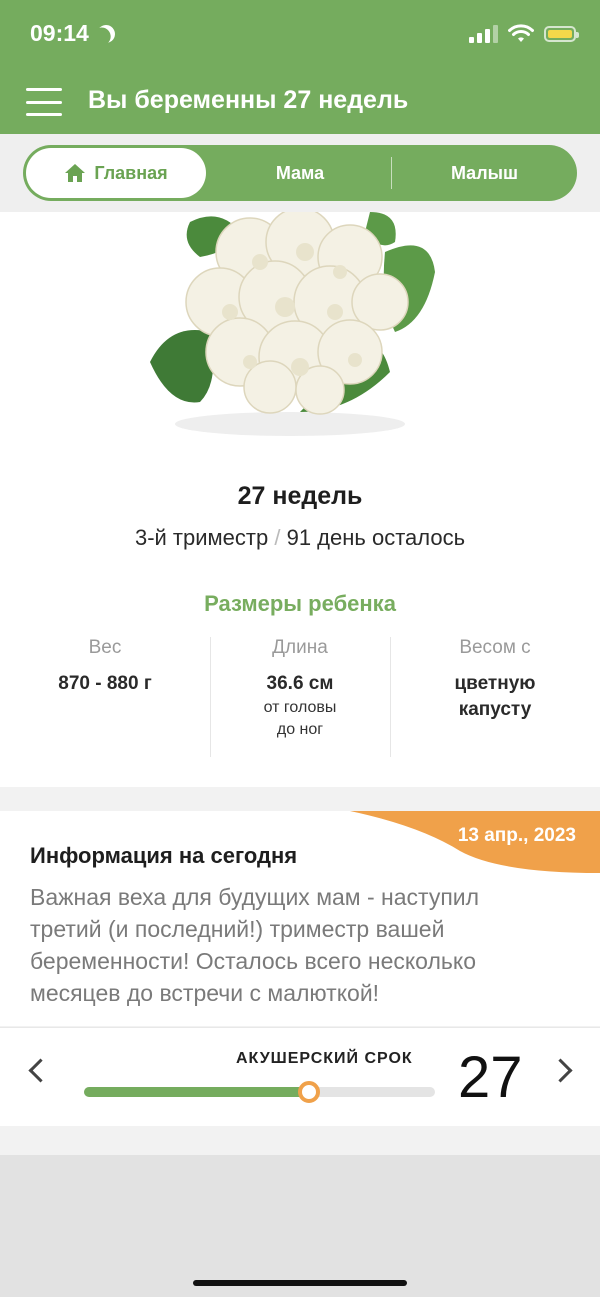 This screenshot has width=600, height=1297. Describe the element at coordinates (59, 33) in the screenshot. I see `status-time-text: 09:14` at that location.